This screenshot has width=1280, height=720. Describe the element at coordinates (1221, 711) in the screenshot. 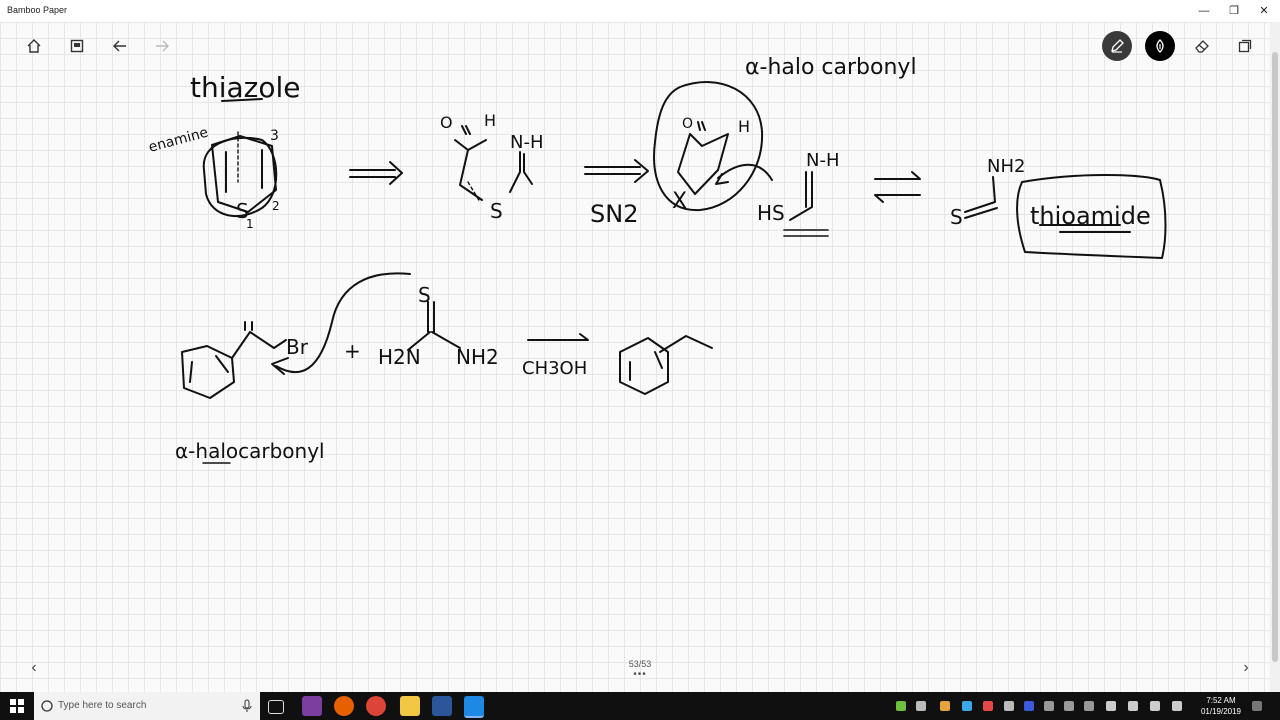

I see `clock-date: 01/19/2019` at that location.